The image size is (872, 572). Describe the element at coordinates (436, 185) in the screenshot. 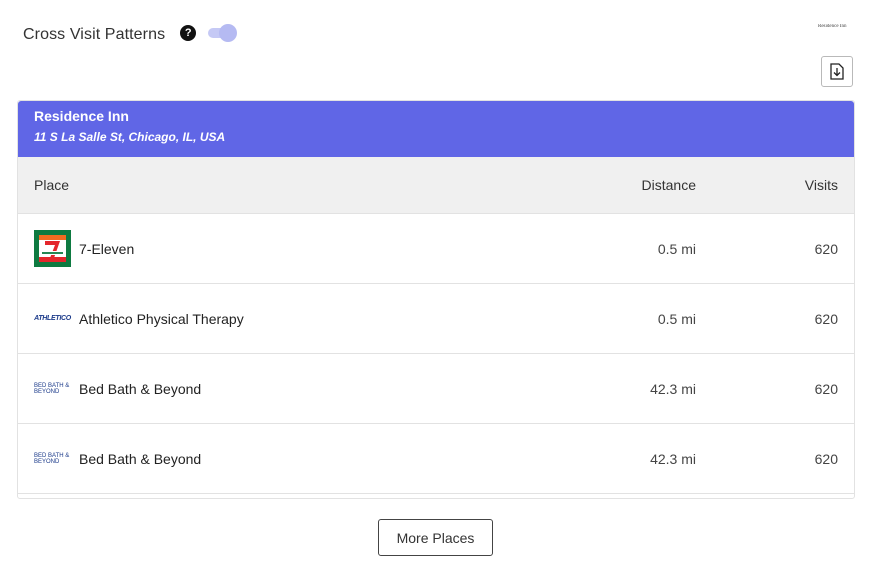

I see `table-header: Place Distance Visits` at that location.